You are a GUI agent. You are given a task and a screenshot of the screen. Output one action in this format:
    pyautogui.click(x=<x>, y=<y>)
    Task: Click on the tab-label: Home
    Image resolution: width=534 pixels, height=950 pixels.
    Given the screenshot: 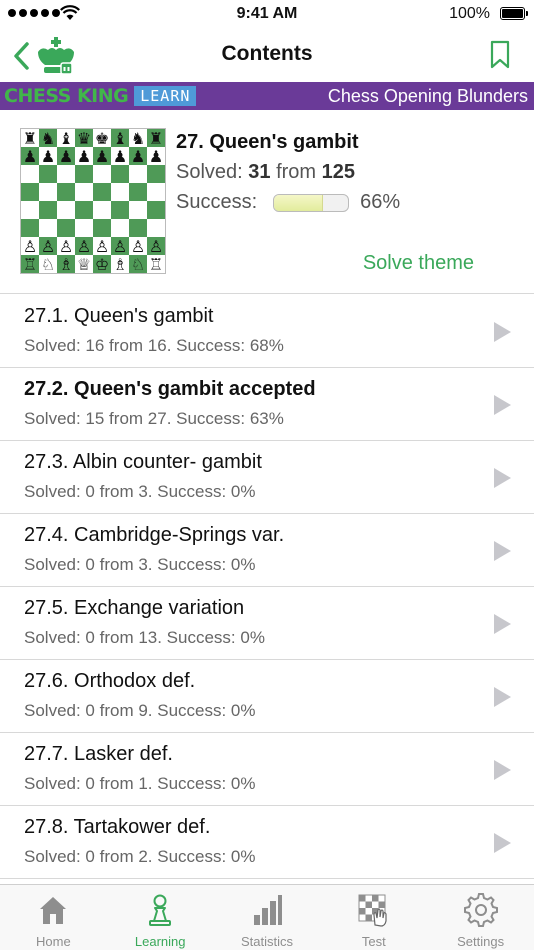 What is the action you would take?
    pyautogui.click(x=53, y=941)
    